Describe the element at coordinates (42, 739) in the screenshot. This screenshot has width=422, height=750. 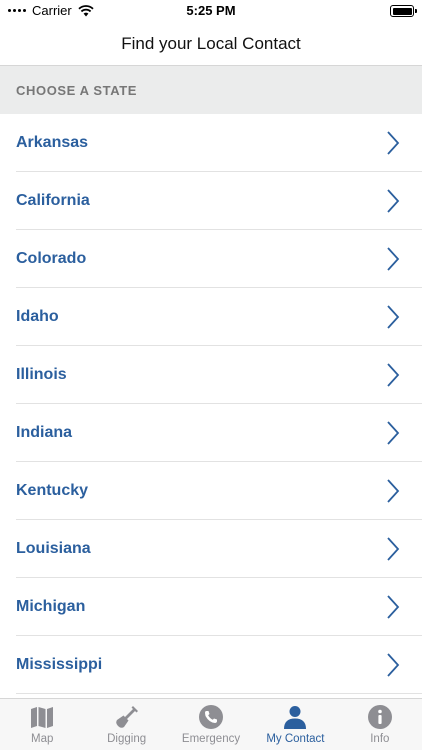
I see `tab-label: Map` at that location.